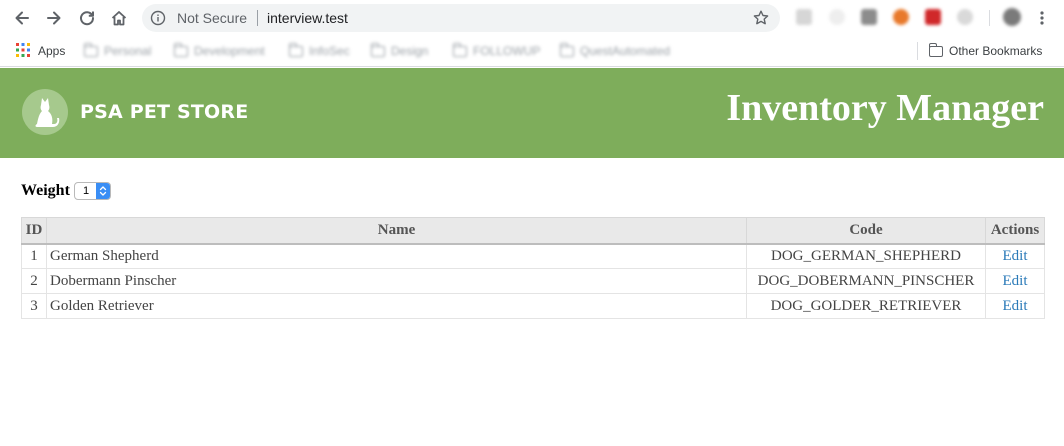 This screenshot has width=1064, height=446. What do you see at coordinates (164, 112) in the screenshot?
I see `logo-text: PSA PET STORE` at bounding box center [164, 112].